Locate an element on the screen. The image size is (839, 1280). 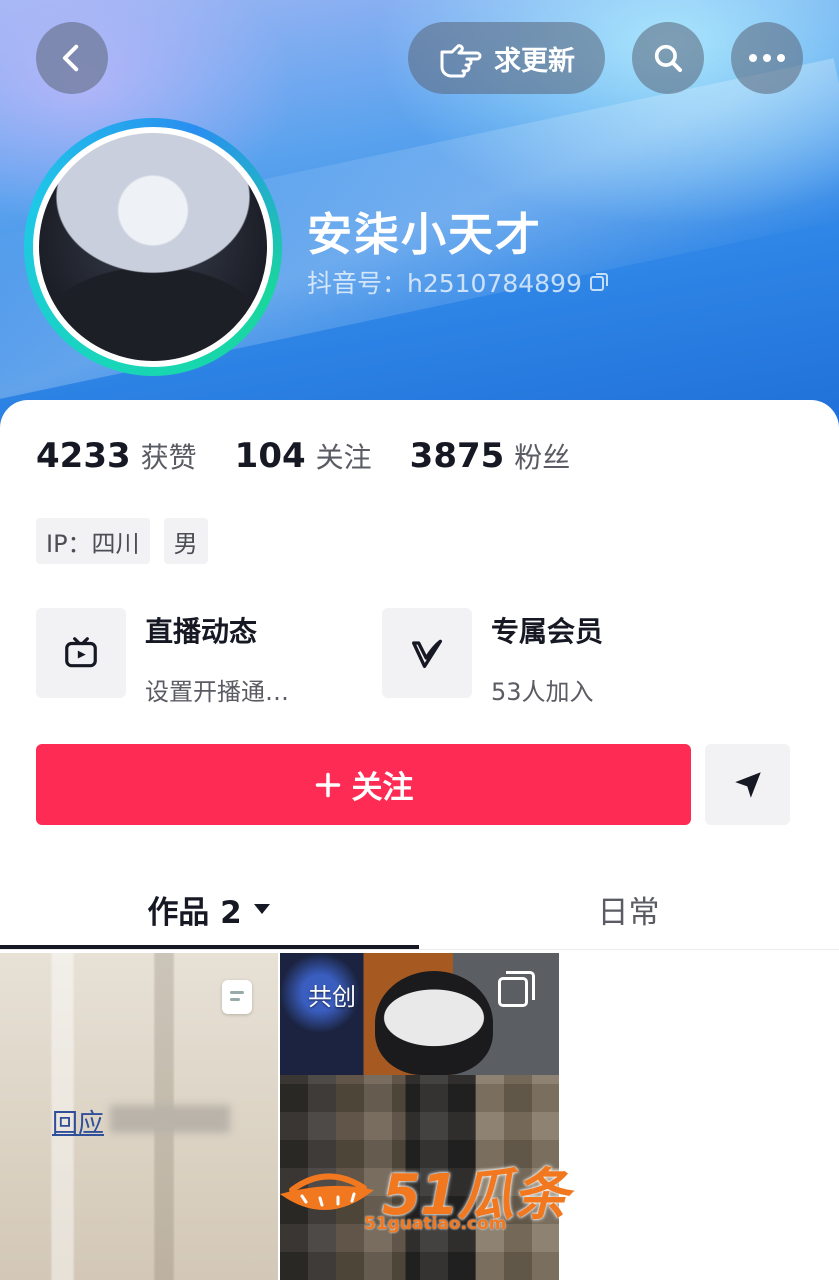
tab-daily: 日常 is located at coordinates (628, 909).